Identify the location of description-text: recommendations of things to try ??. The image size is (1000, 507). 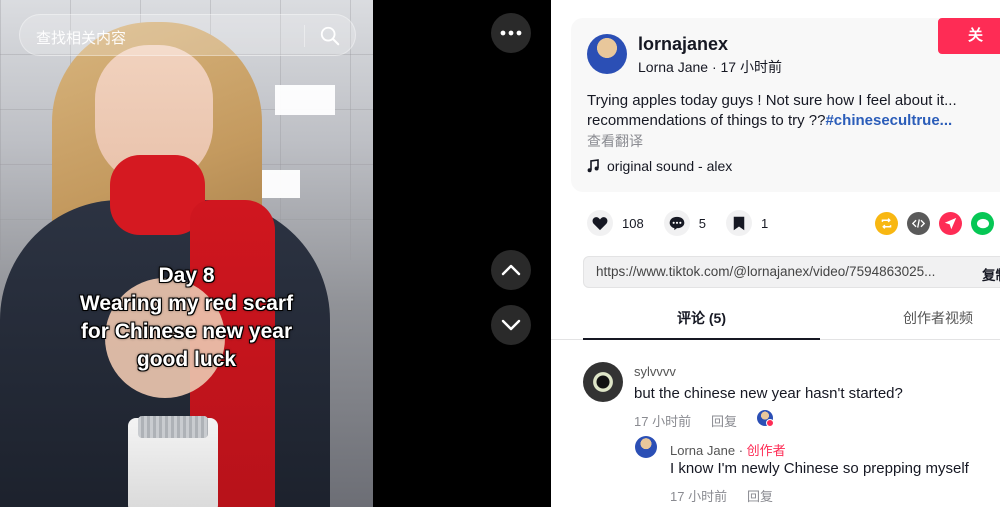
(706, 120).